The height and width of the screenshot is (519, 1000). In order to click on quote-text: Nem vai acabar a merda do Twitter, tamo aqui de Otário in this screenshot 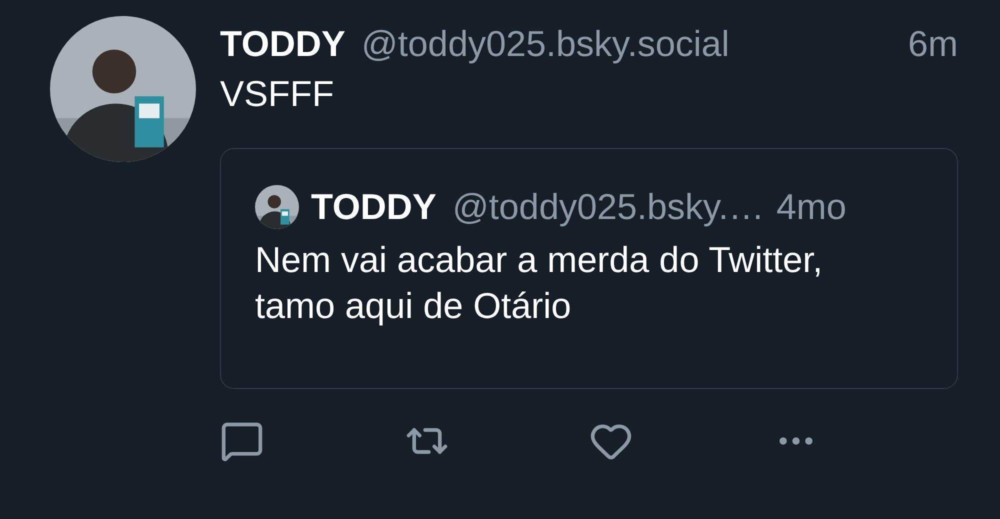, I will do `click(539, 283)`.